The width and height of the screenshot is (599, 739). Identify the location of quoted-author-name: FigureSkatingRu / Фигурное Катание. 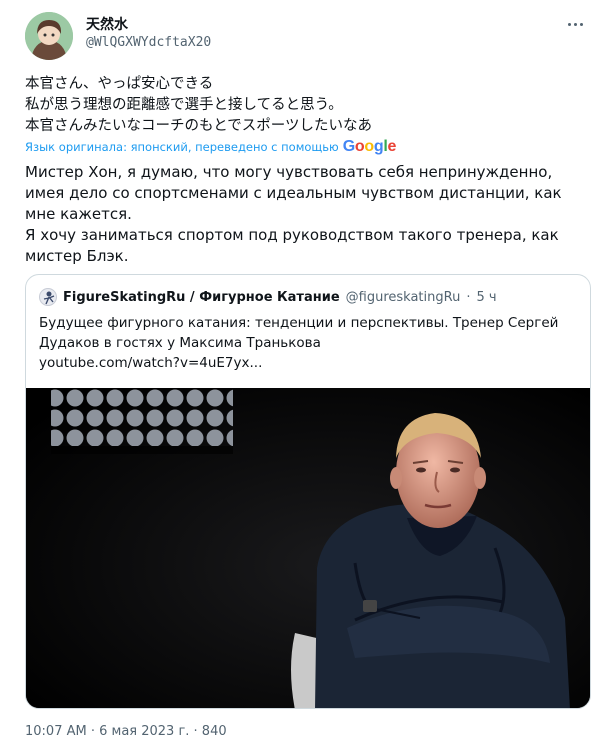
(201, 297).